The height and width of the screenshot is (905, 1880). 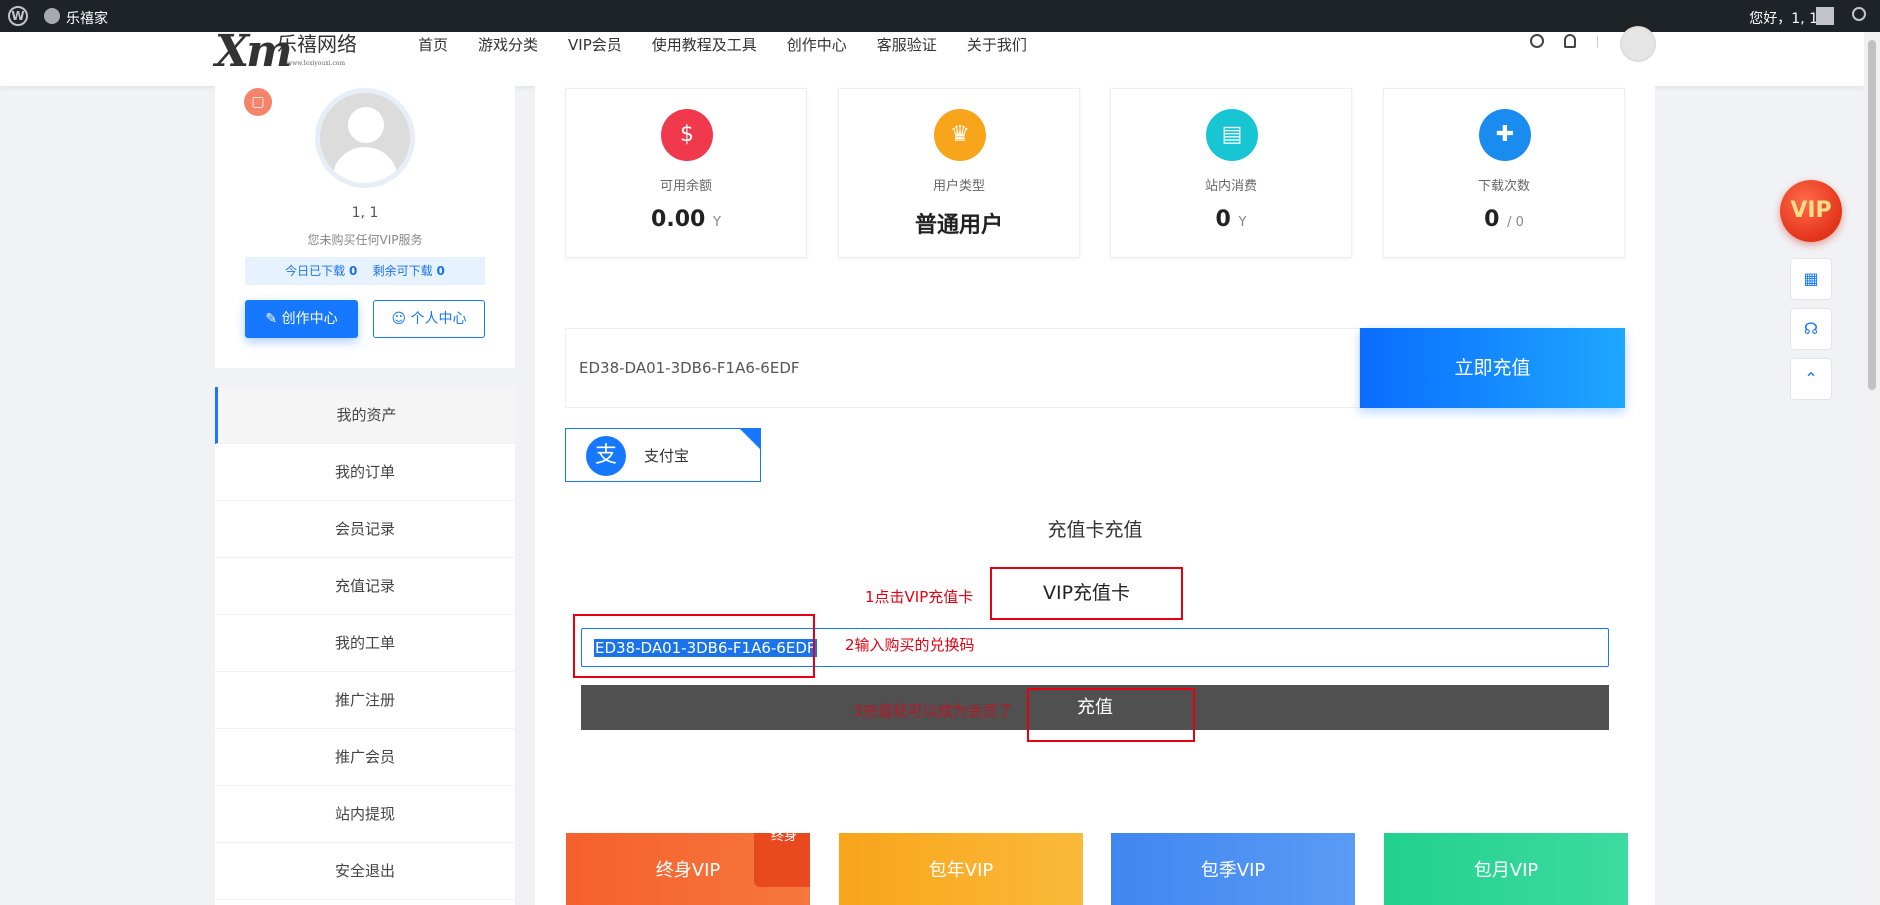 I want to click on vip-plan-quarterly: 包季VIP, so click(x=1233, y=869).